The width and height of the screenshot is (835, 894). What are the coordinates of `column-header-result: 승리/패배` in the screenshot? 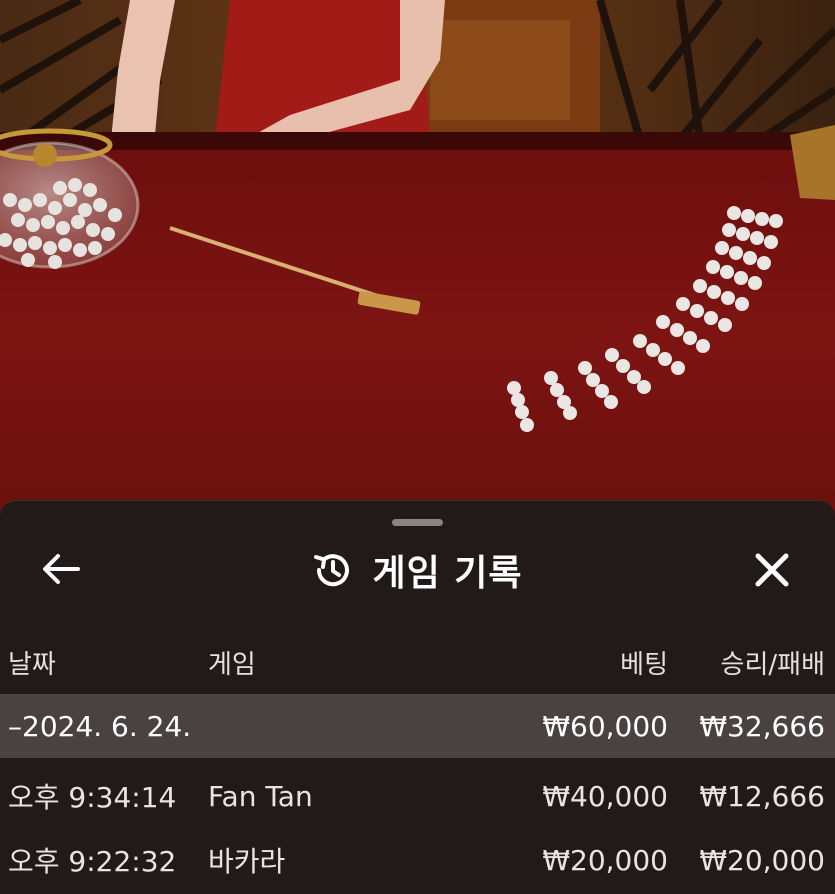 It's located at (772, 664).